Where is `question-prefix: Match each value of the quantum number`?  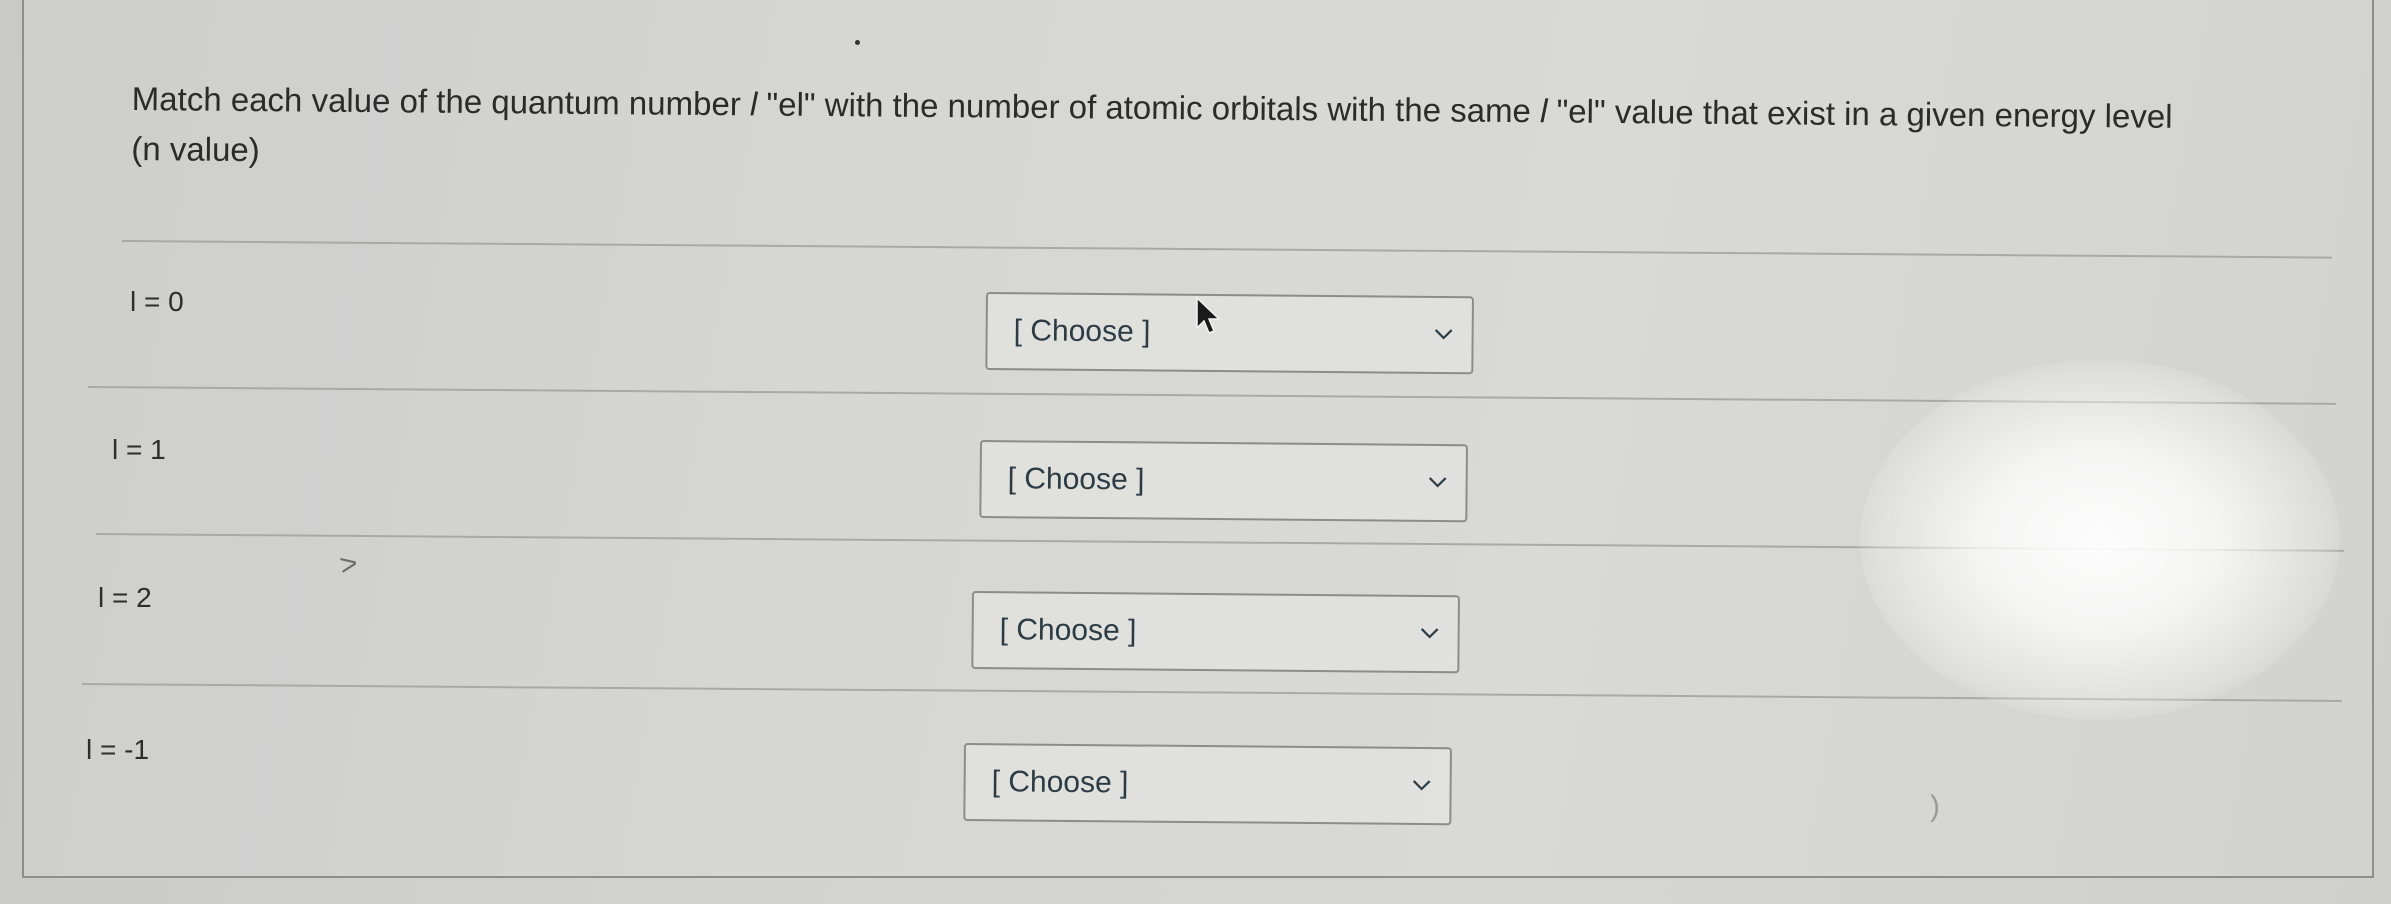 question-prefix: Match each value of the quantum number is located at coordinates (441, 101).